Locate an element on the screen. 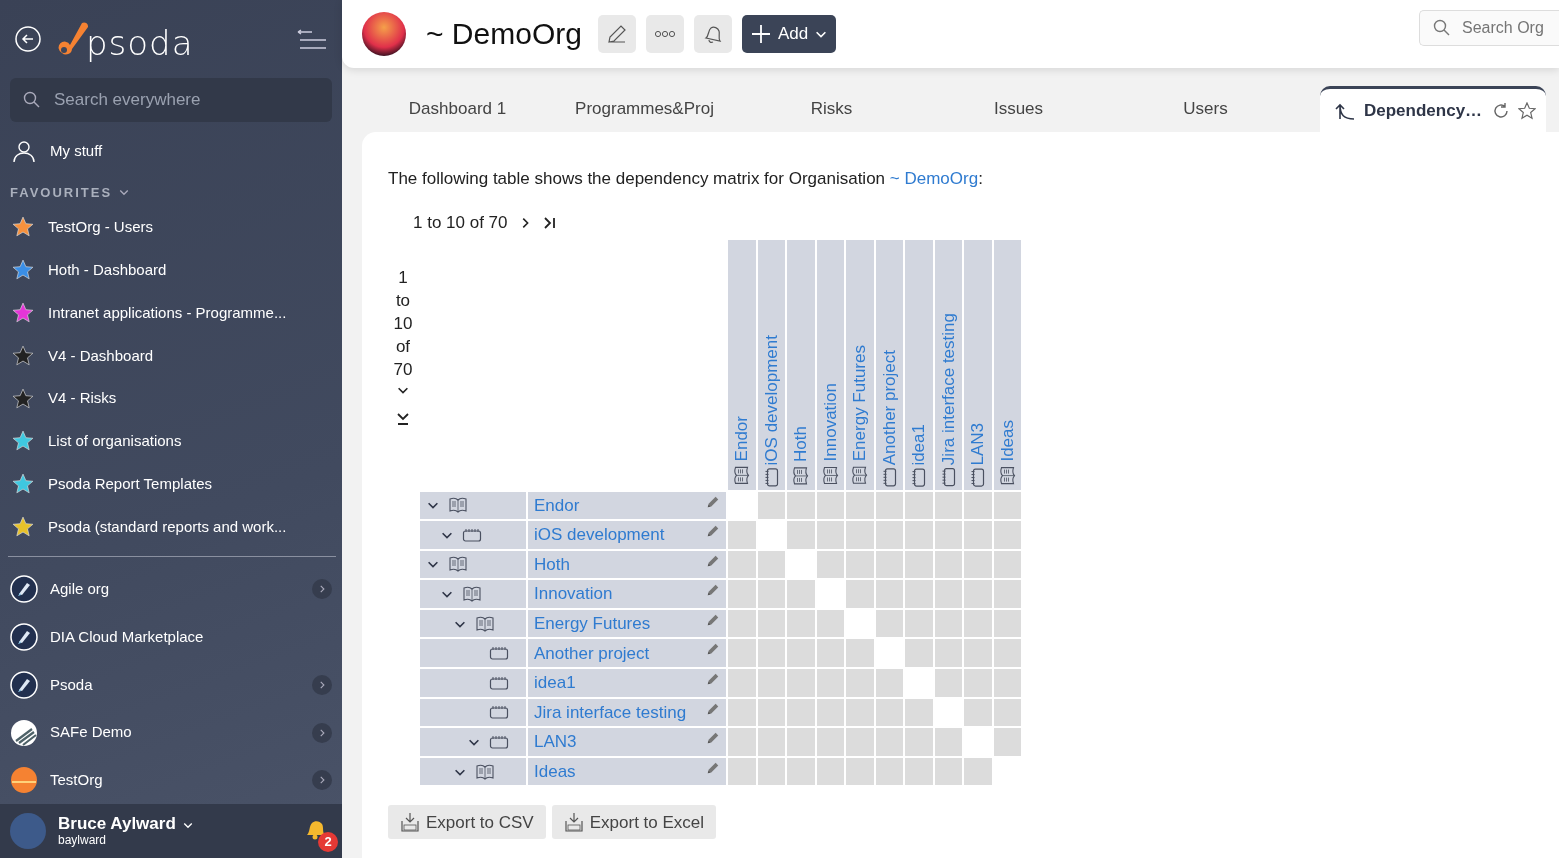 Image resolution: width=1559 pixels, height=858 pixels. organisation-link: SAFe Demo is located at coordinates (91, 732).